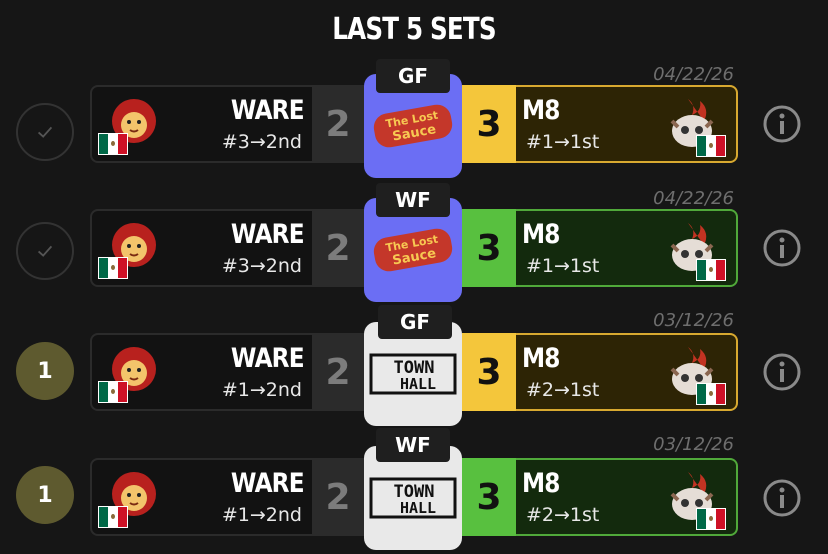 The height and width of the screenshot is (554, 828). Describe the element at coordinates (414, 29) in the screenshot. I see `page-title: LAST 5 SETS` at that location.